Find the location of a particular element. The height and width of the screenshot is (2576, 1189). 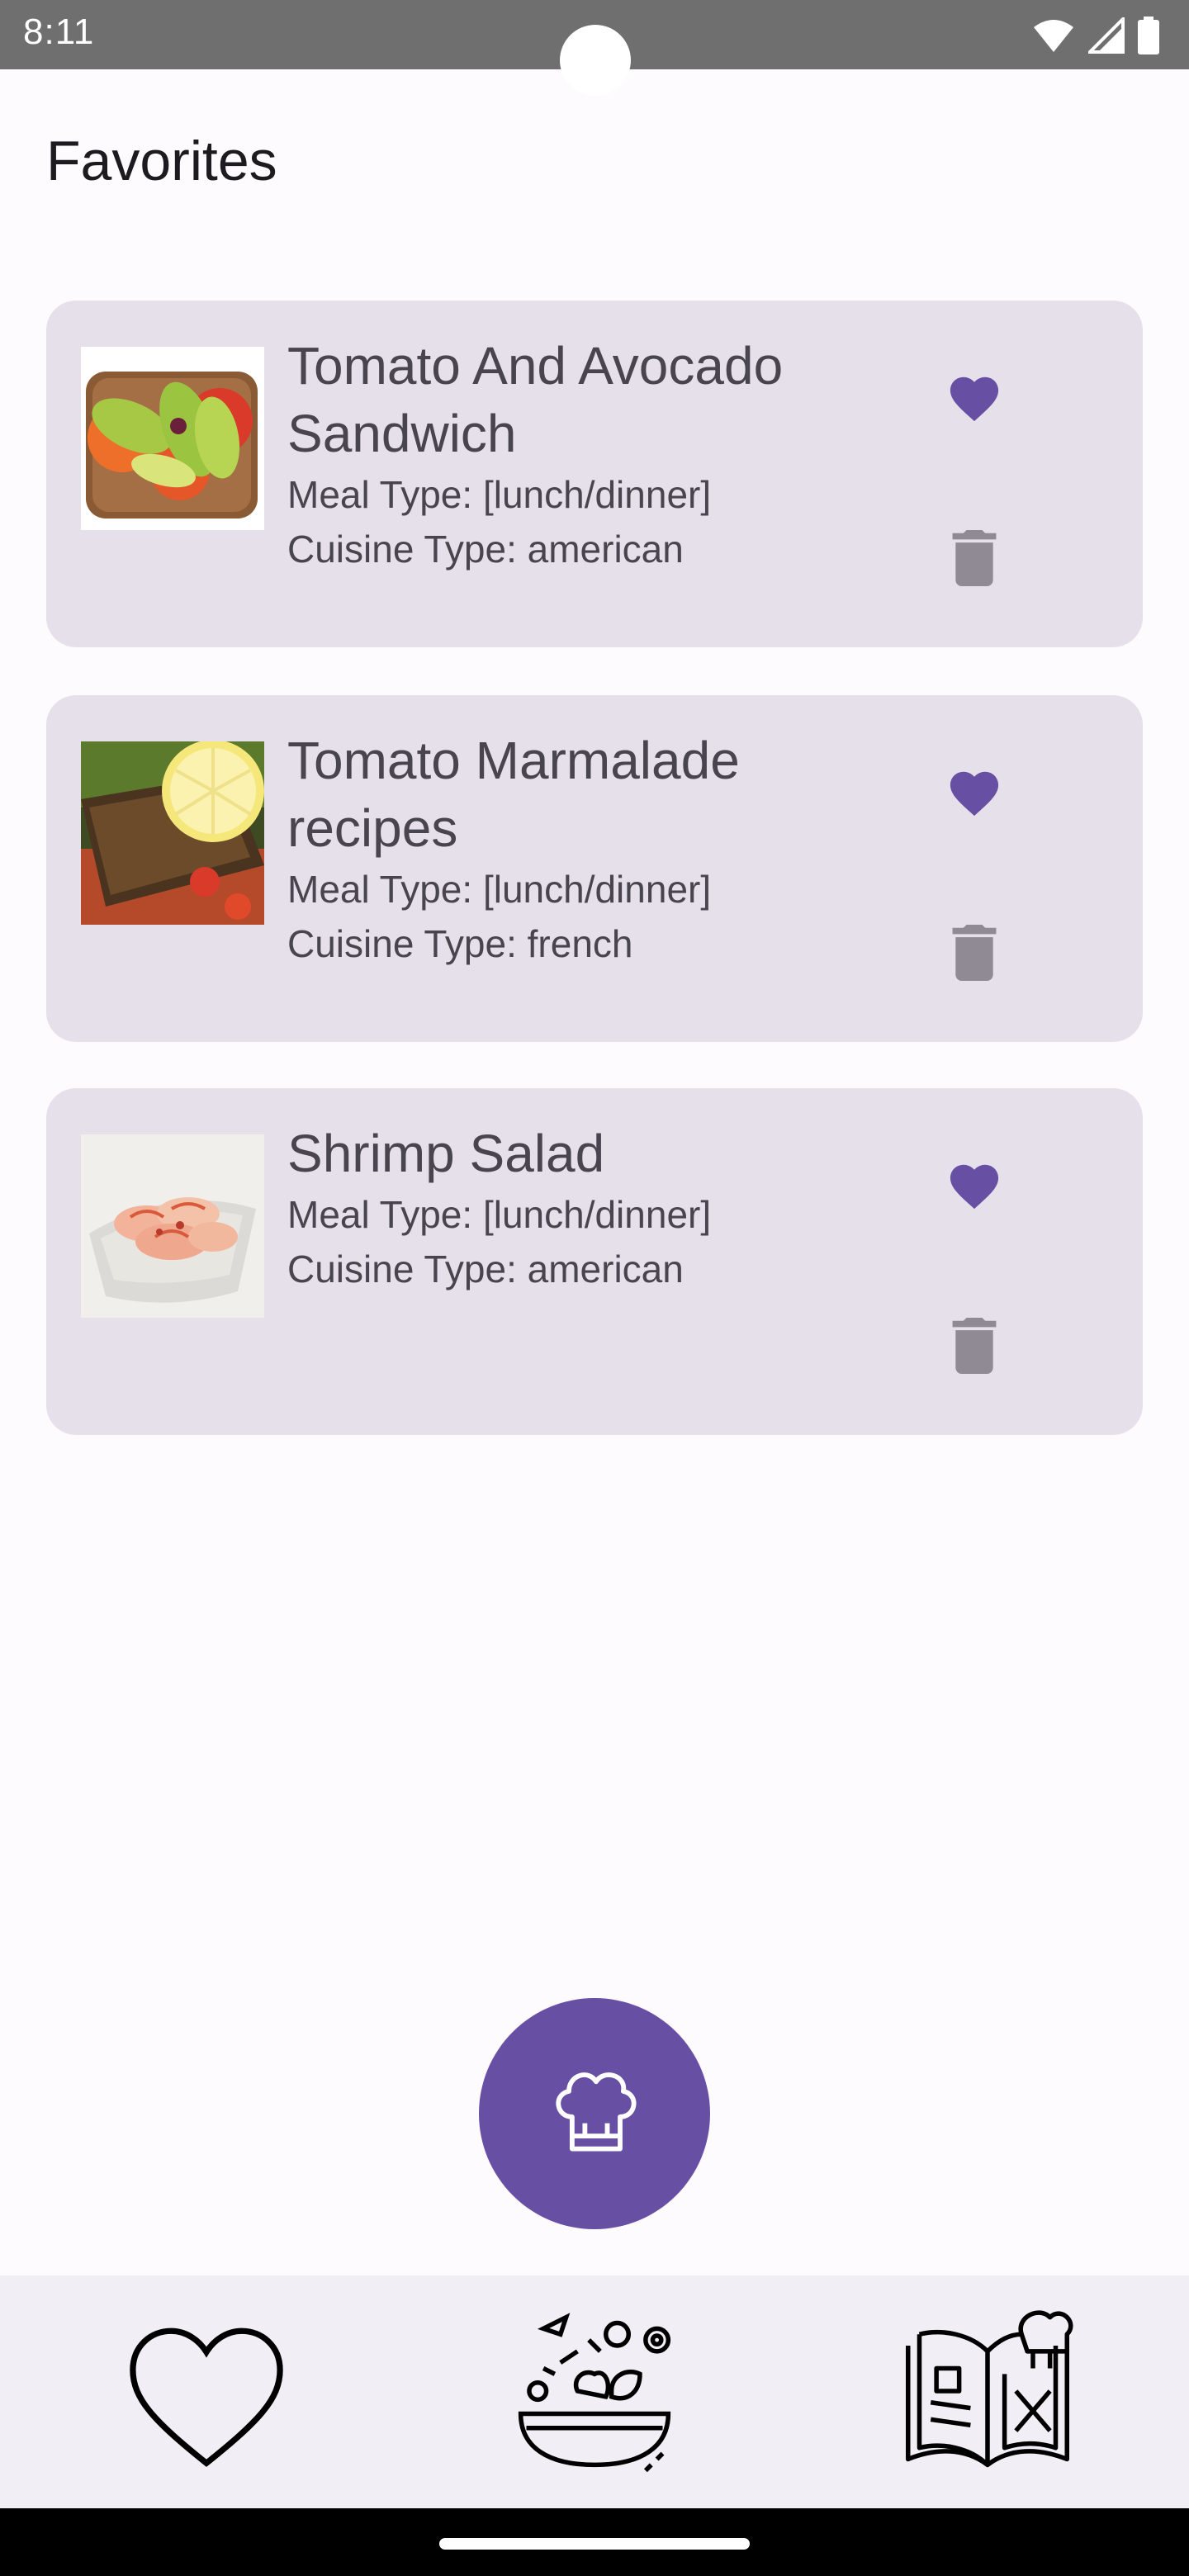

system-navigation-bar is located at coordinates (594, 2542).